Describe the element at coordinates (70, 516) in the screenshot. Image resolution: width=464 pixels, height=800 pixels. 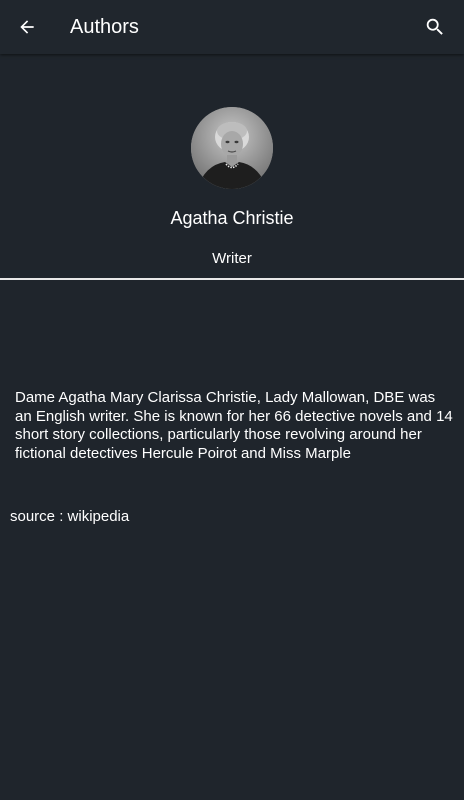
I see `source-attribution: source : wikipedia` at that location.